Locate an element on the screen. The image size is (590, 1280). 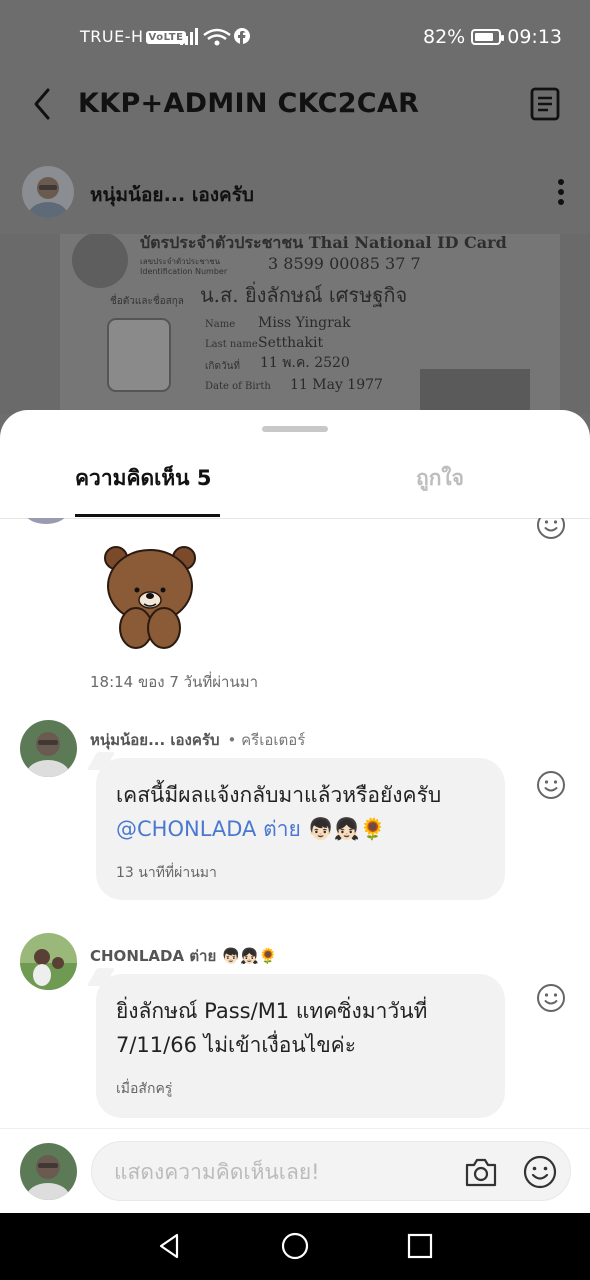
tab-comments: ความคิดเห็น 5 is located at coordinates (143, 478).